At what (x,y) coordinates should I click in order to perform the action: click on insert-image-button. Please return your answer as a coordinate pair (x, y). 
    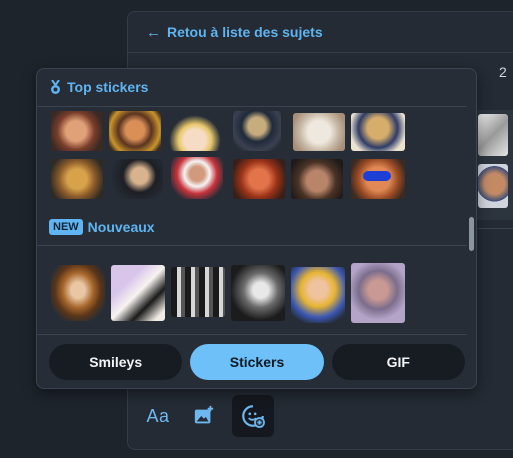
    Looking at the image, I should click on (204, 416).